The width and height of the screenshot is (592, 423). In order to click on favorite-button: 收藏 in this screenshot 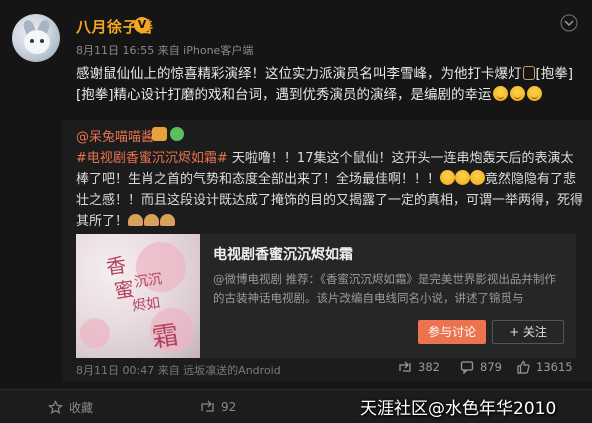, I will do `click(70, 407)`.